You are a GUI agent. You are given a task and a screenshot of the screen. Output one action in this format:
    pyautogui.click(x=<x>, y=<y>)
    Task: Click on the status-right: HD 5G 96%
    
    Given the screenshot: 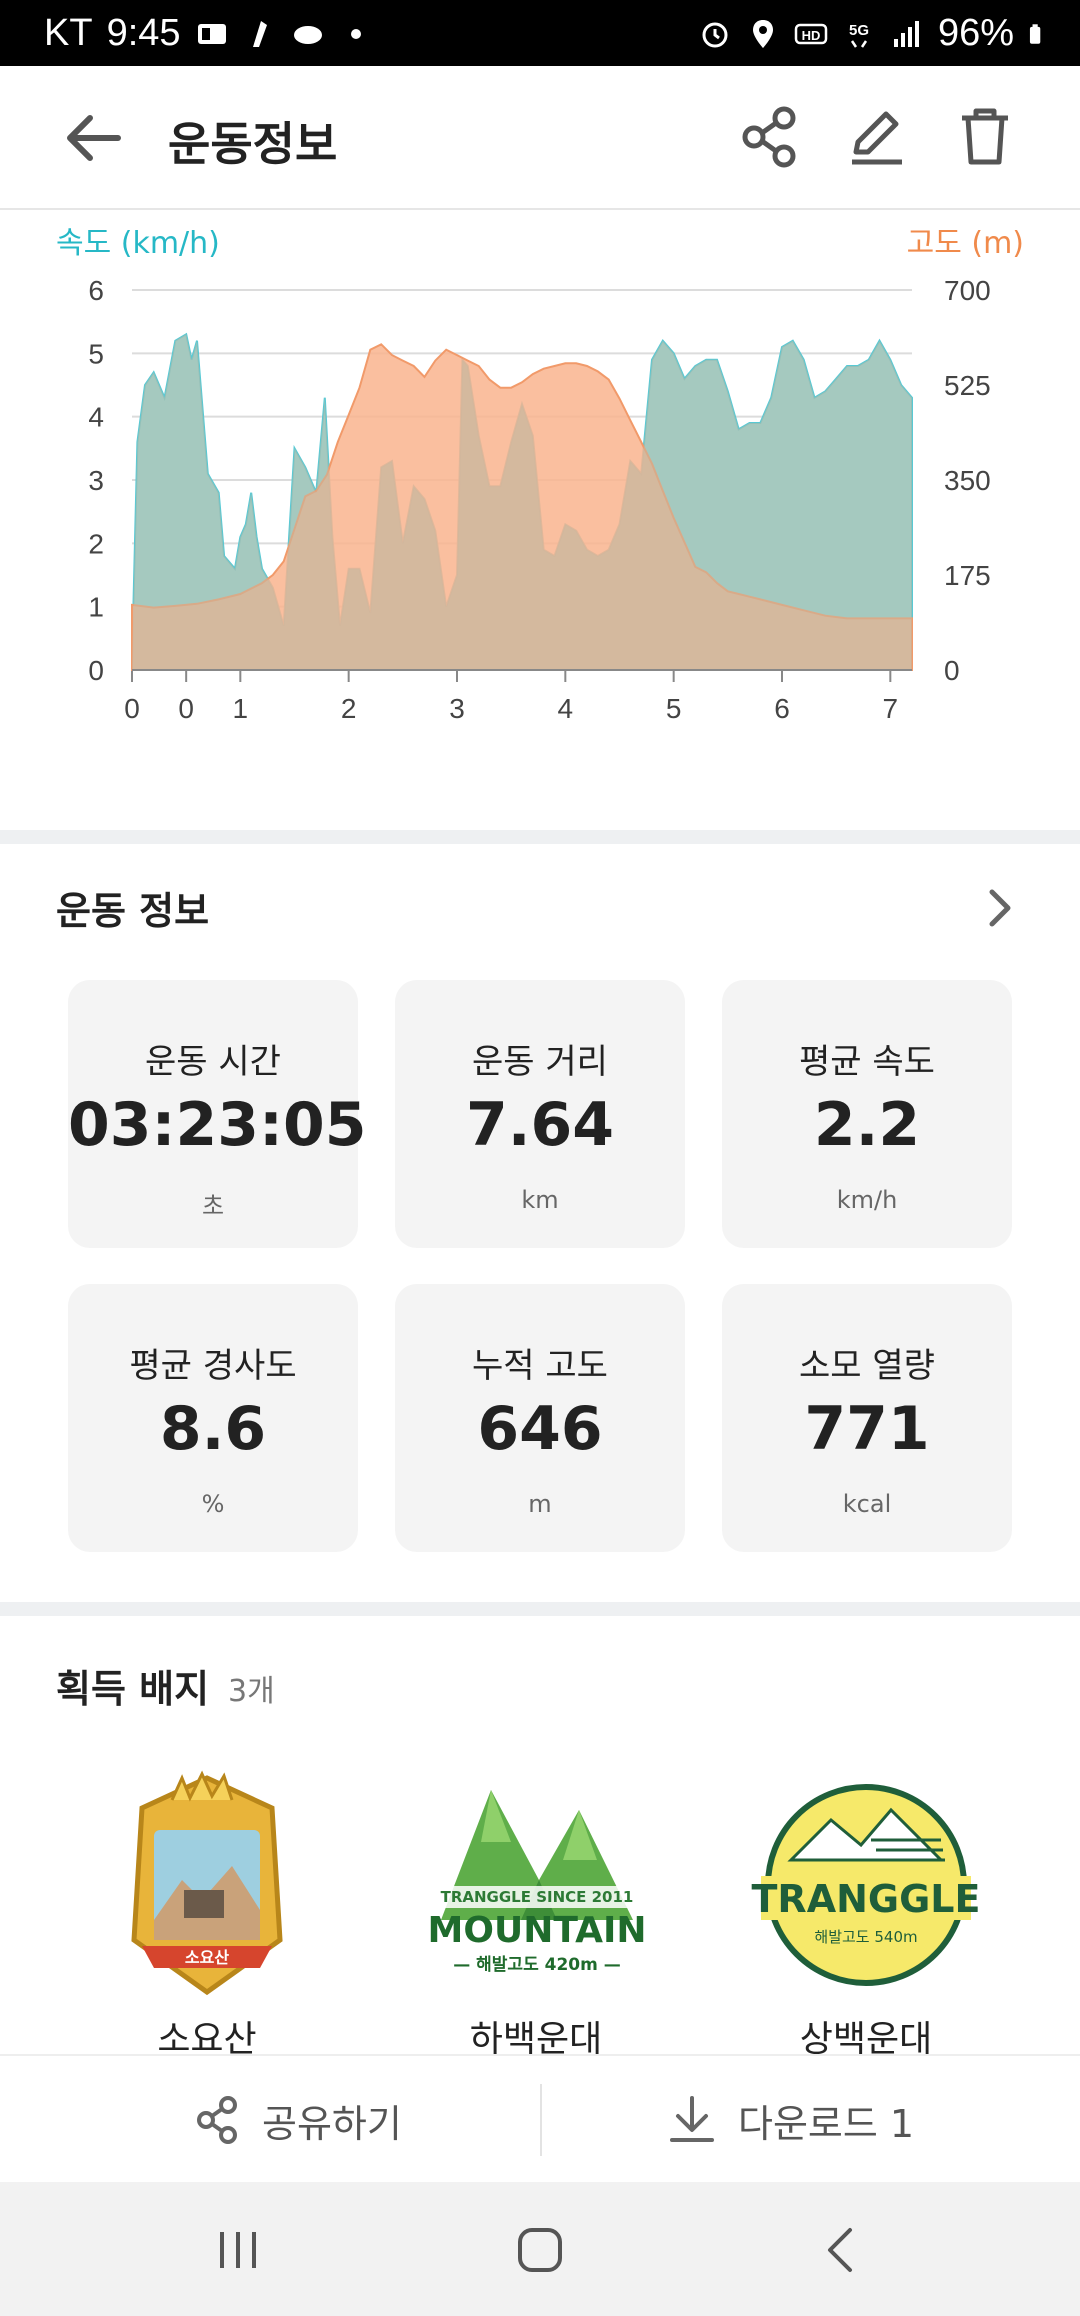 What is the action you would take?
    pyautogui.click(x=874, y=33)
    